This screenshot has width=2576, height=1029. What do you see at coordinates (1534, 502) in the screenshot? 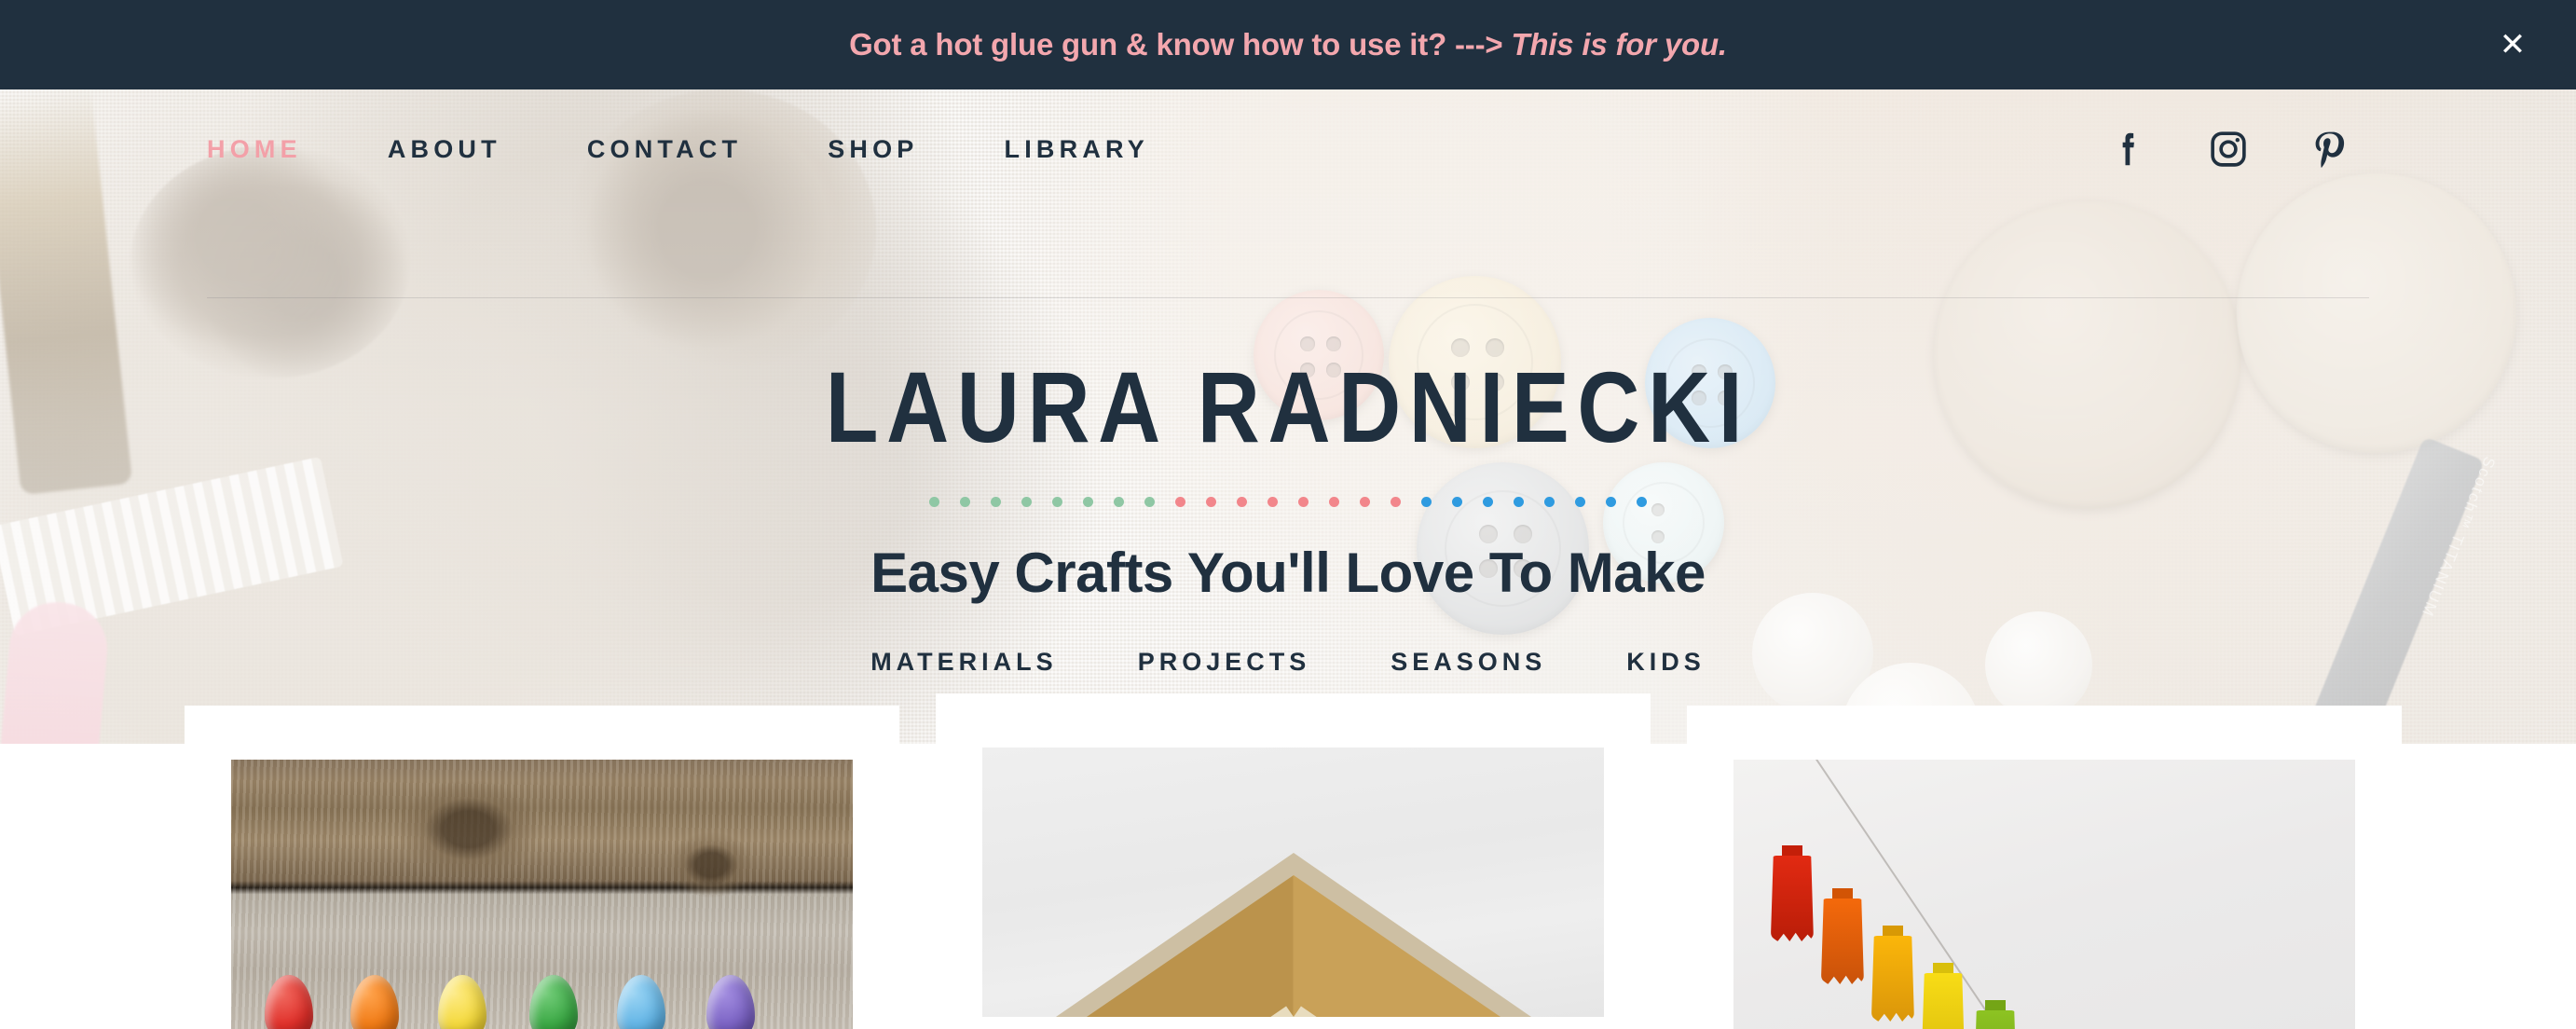
I see `dot-group-blue` at bounding box center [1534, 502].